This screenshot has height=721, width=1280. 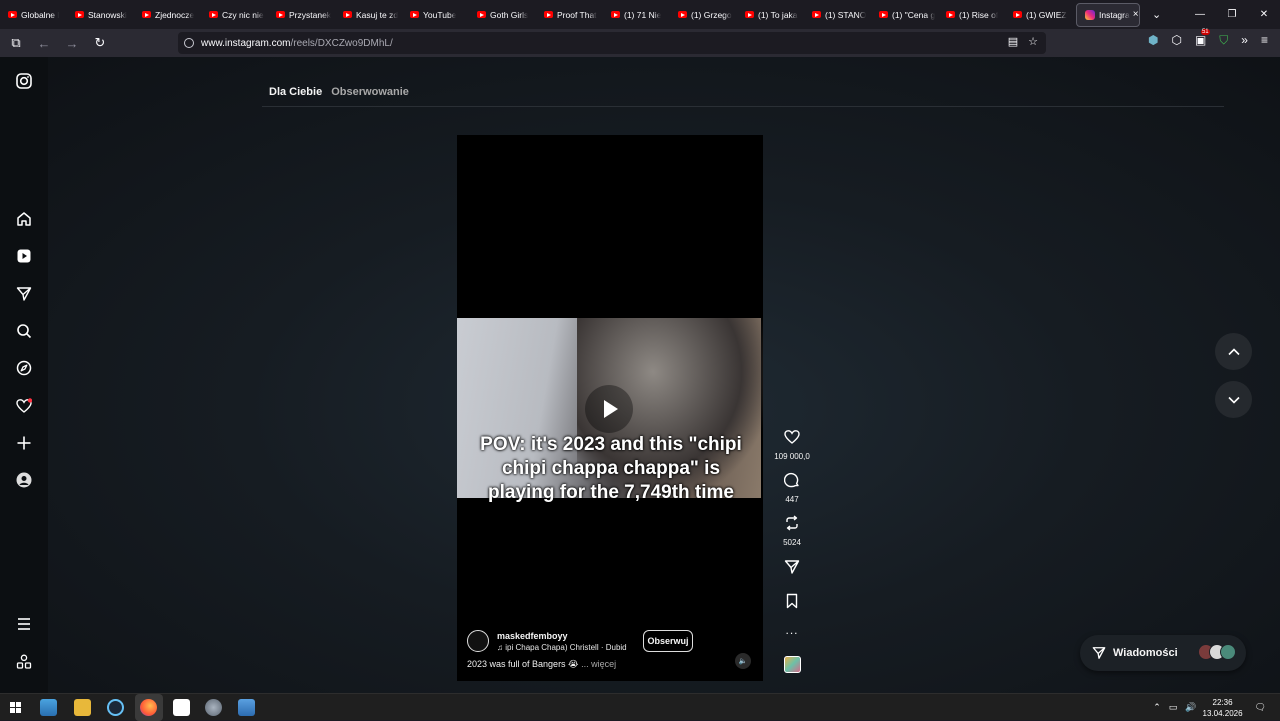 What do you see at coordinates (1033, 41) in the screenshot?
I see `bookmark-star-icon: ☆` at bounding box center [1033, 41].